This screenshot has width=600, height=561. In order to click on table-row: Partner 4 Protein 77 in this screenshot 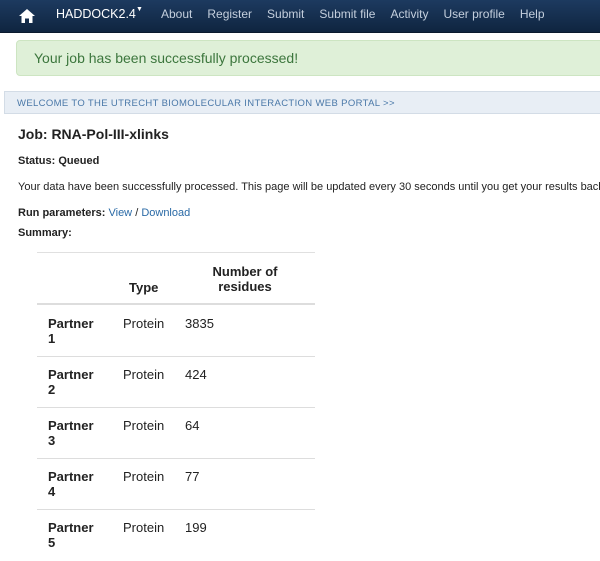, I will do `click(176, 484)`.